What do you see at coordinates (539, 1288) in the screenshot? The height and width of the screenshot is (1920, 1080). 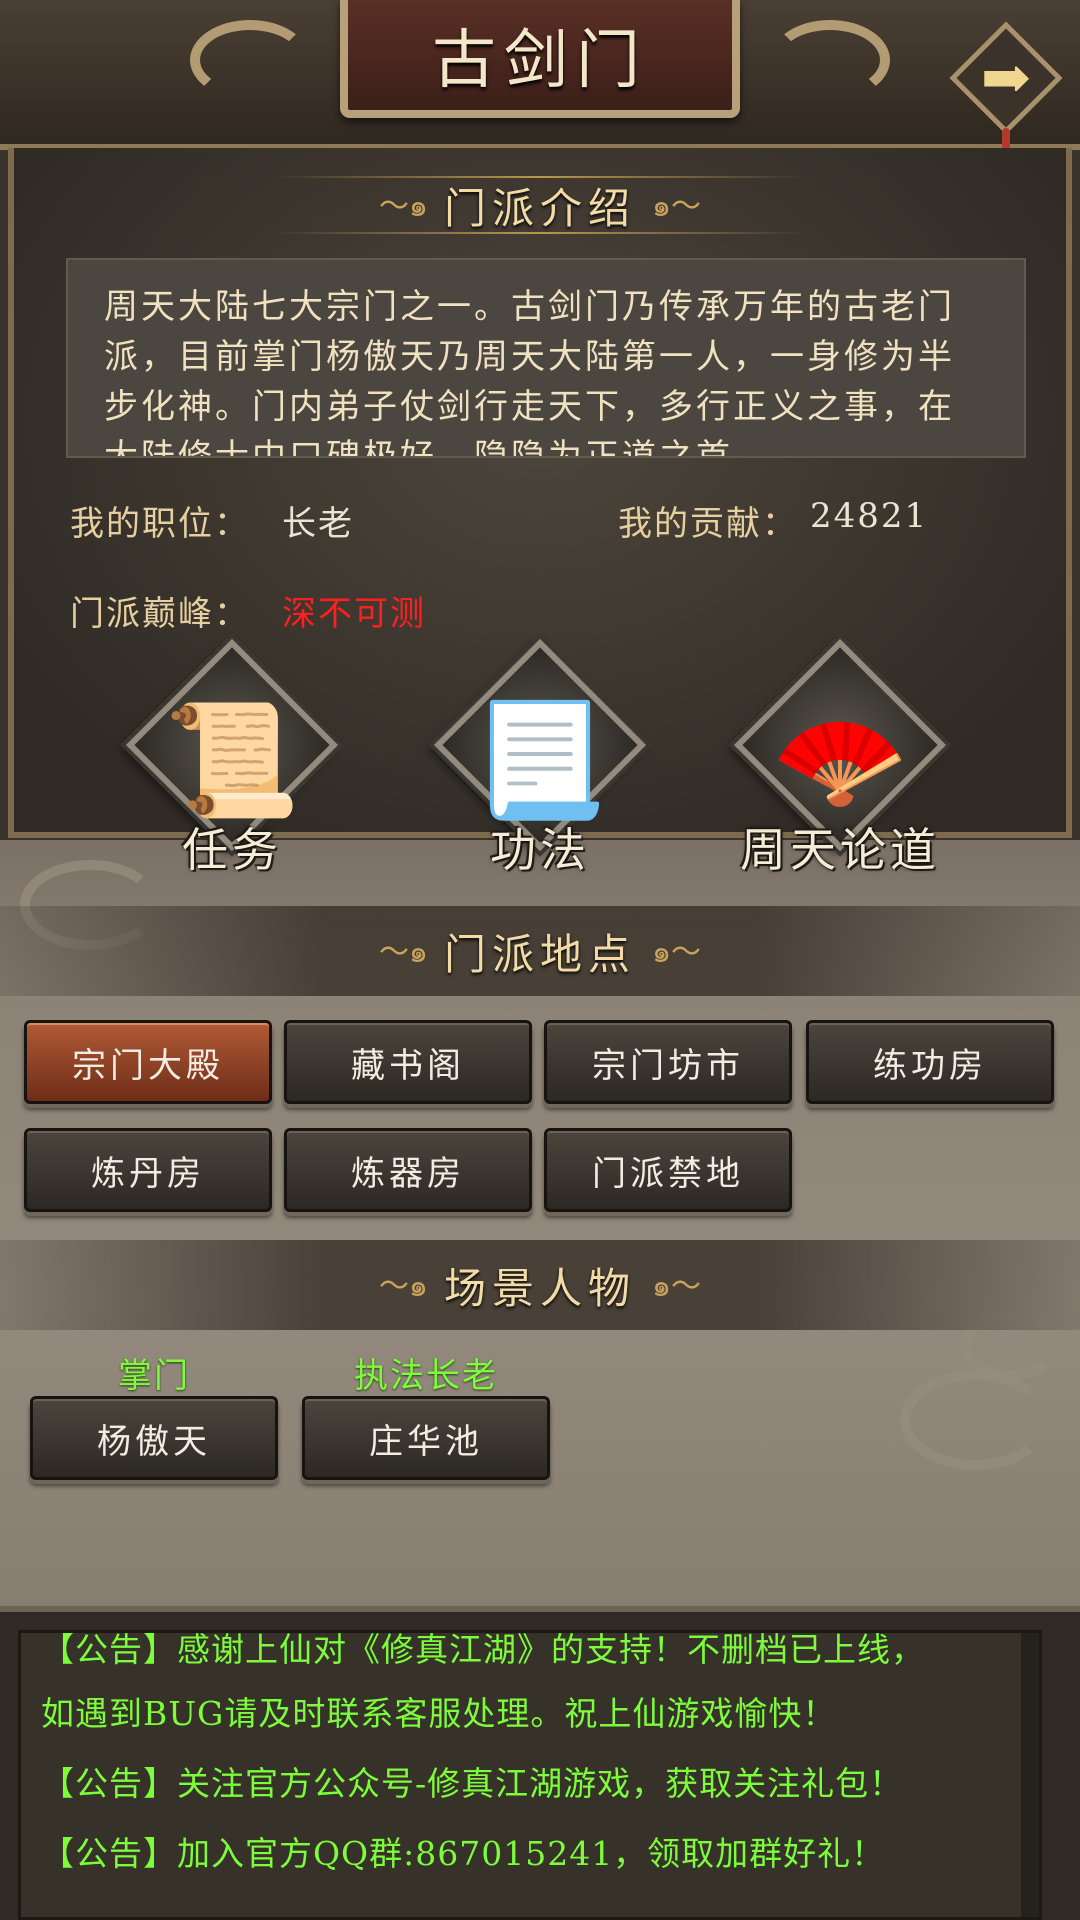 I see `characters-section-title: 场景人物` at bounding box center [539, 1288].